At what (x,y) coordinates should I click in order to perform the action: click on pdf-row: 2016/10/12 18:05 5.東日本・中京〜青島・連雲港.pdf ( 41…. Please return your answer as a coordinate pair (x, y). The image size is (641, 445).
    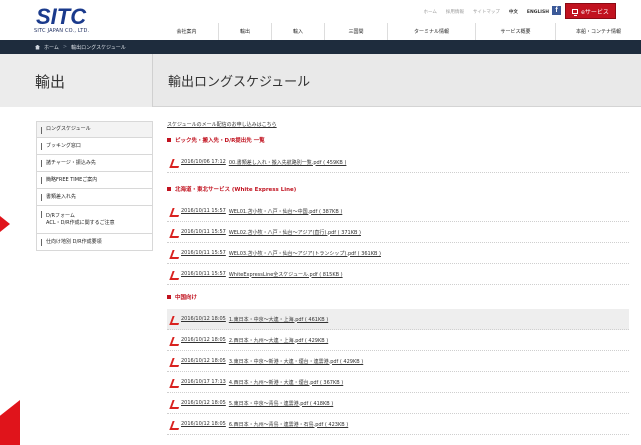
    Looking at the image, I should click on (398, 403).